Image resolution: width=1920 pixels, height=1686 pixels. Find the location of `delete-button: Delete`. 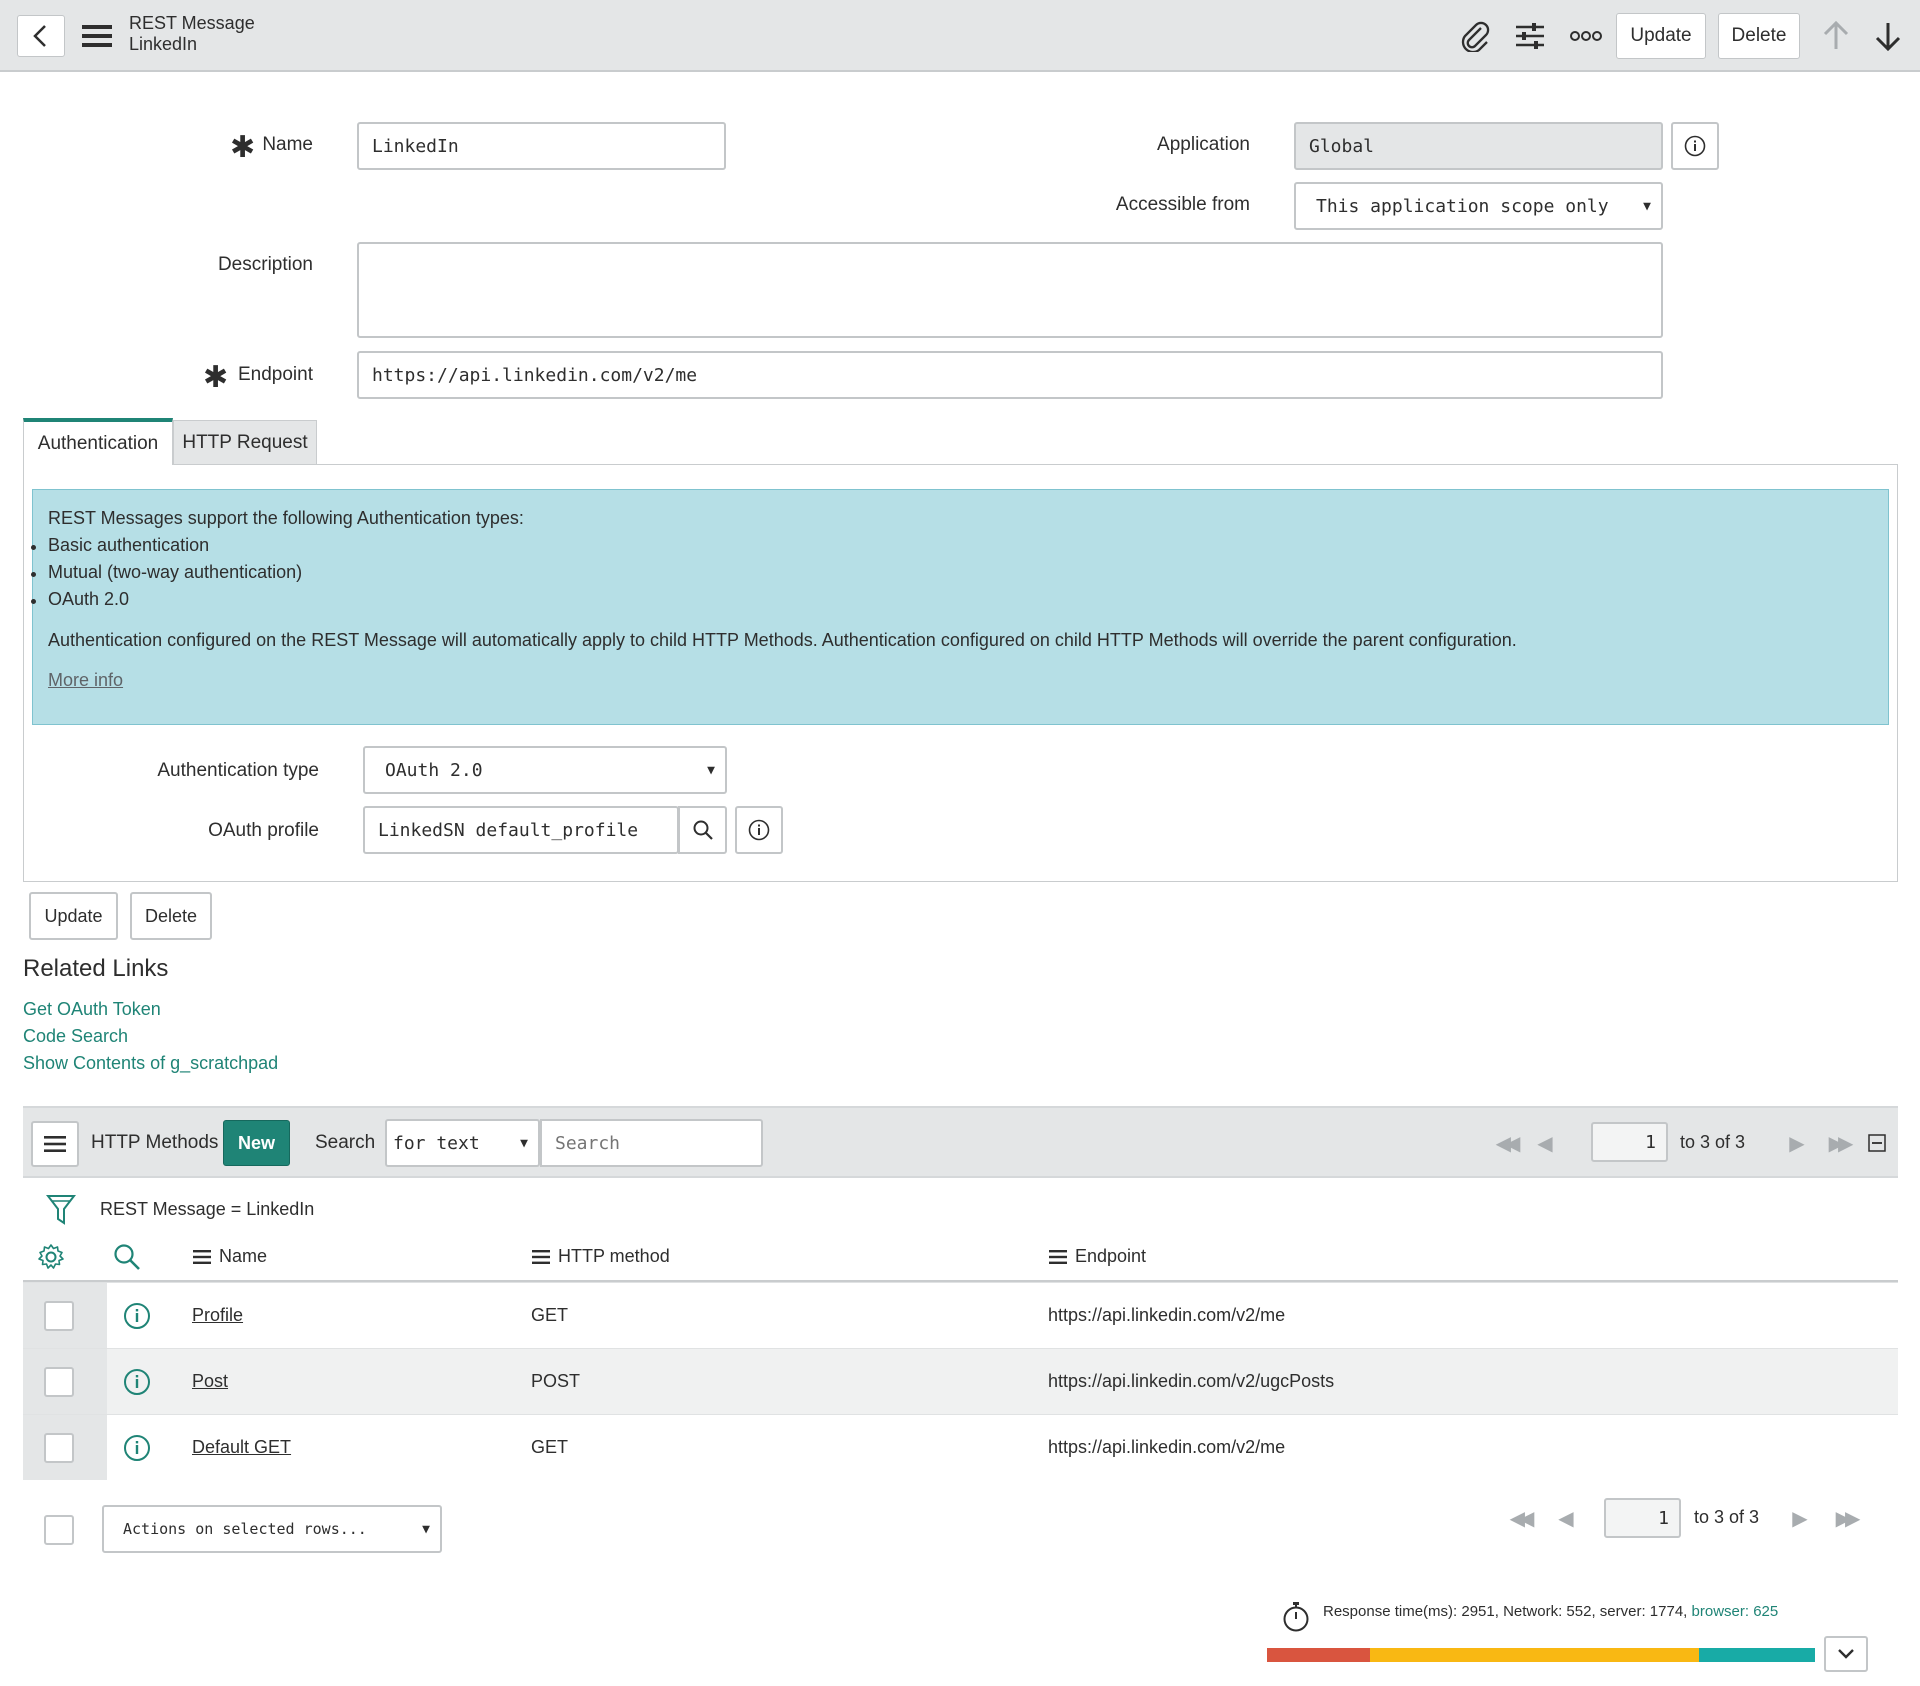

delete-button: Delete is located at coordinates (171, 916).